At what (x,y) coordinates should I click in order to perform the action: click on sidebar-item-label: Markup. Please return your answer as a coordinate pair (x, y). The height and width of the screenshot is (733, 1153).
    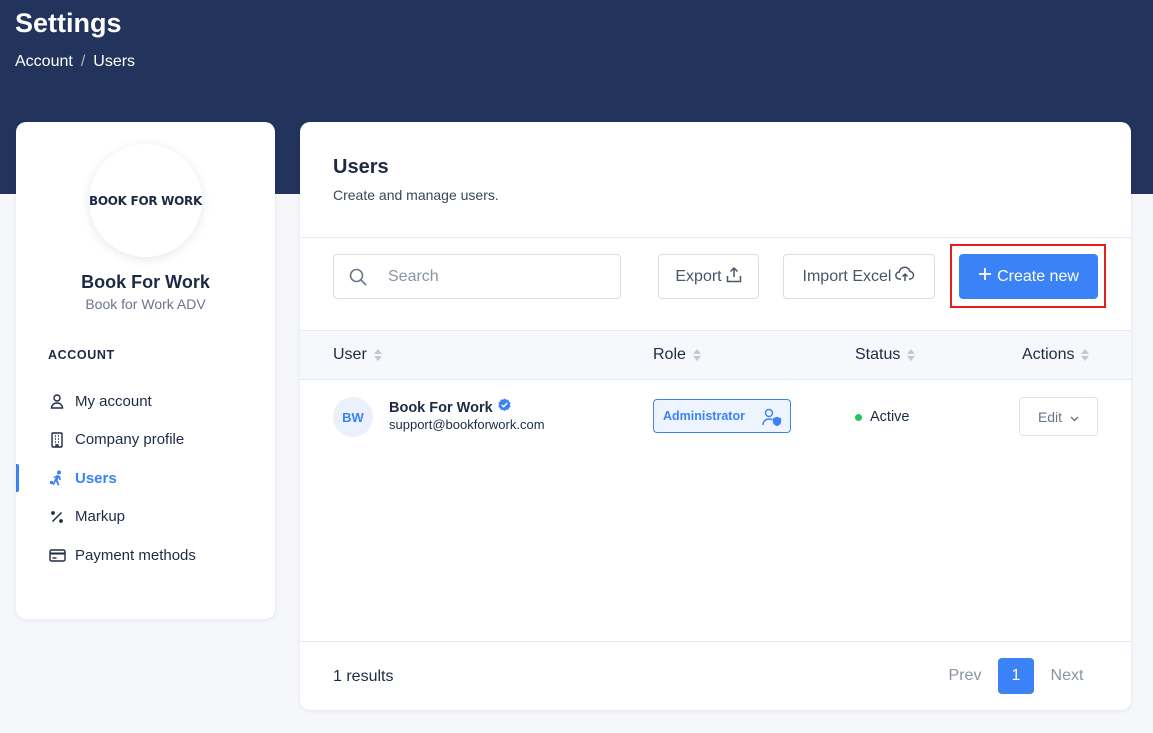
    Looking at the image, I should click on (100, 517).